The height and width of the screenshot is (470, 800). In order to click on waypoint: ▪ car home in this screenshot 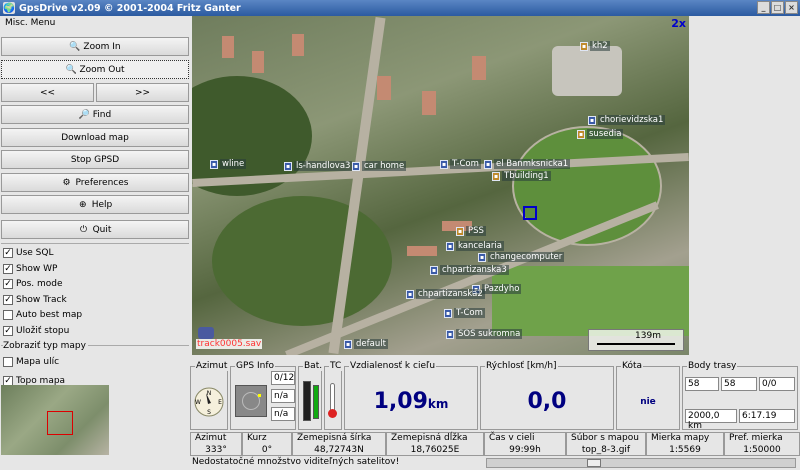, I will do `click(379, 166)`.